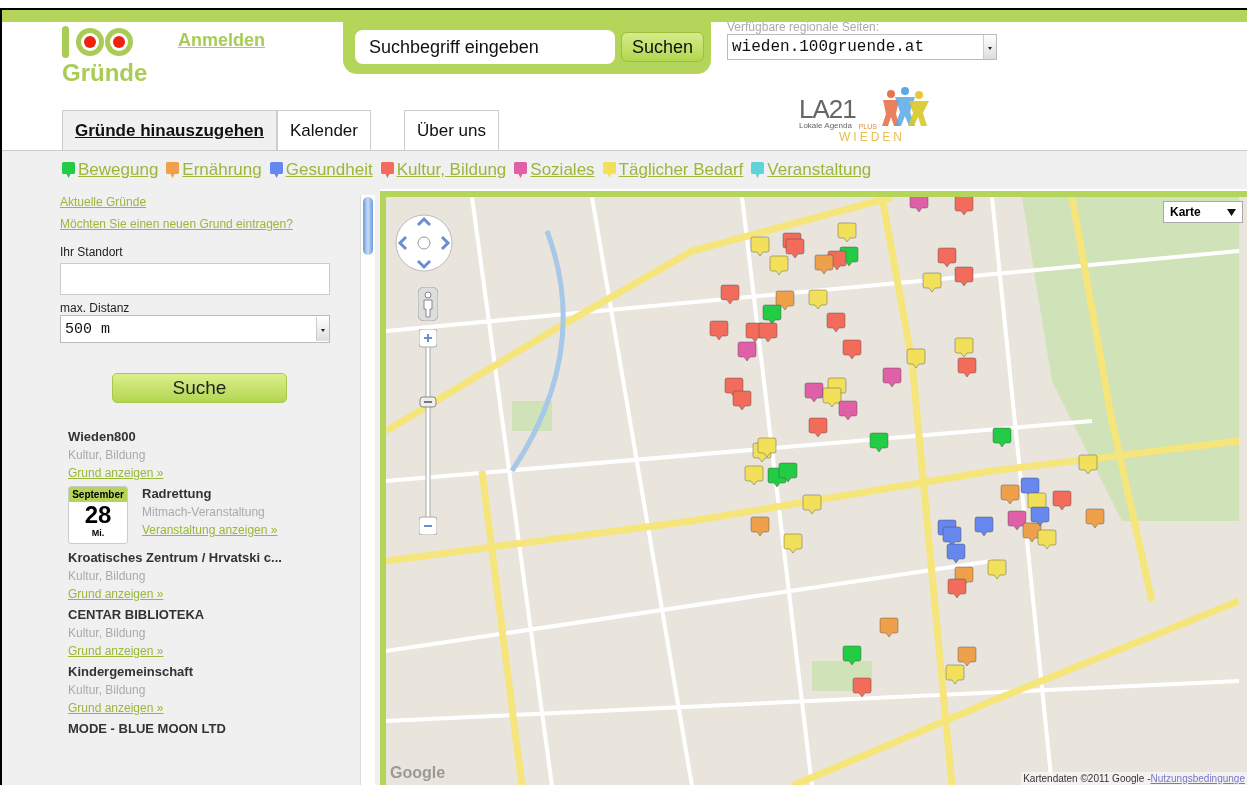 The height and width of the screenshot is (785, 1247). What do you see at coordinates (98, 533) in the screenshot?
I see `calendar-weekday: Mi.` at bounding box center [98, 533].